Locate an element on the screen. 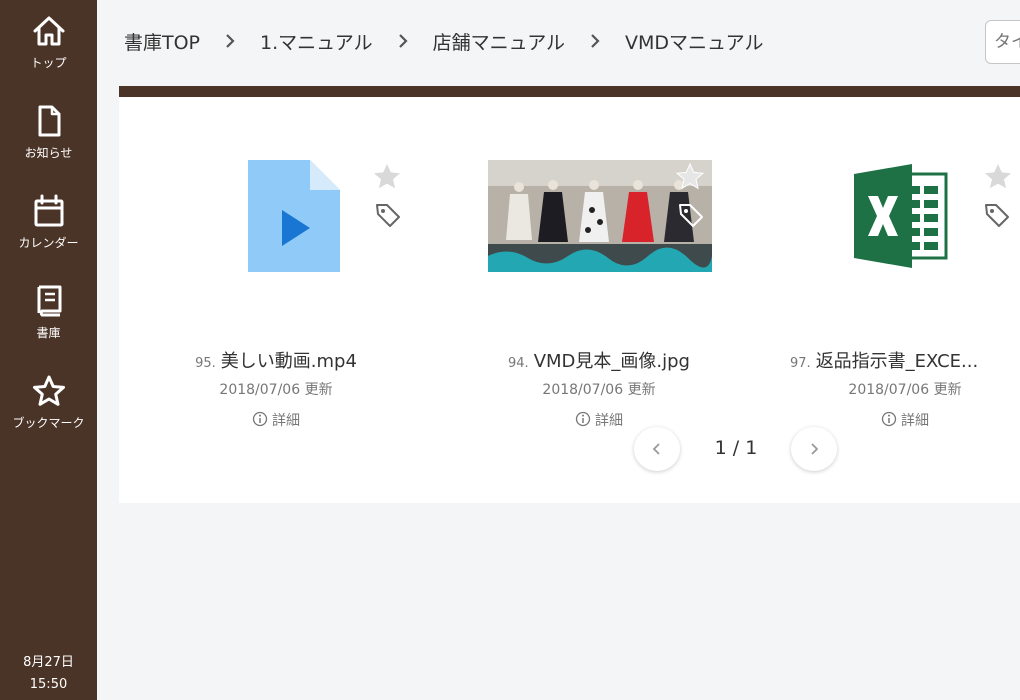 This screenshot has width=1020, height=700. sidebar-item-calendar: カレンダー is located at coordinates (48, 222).